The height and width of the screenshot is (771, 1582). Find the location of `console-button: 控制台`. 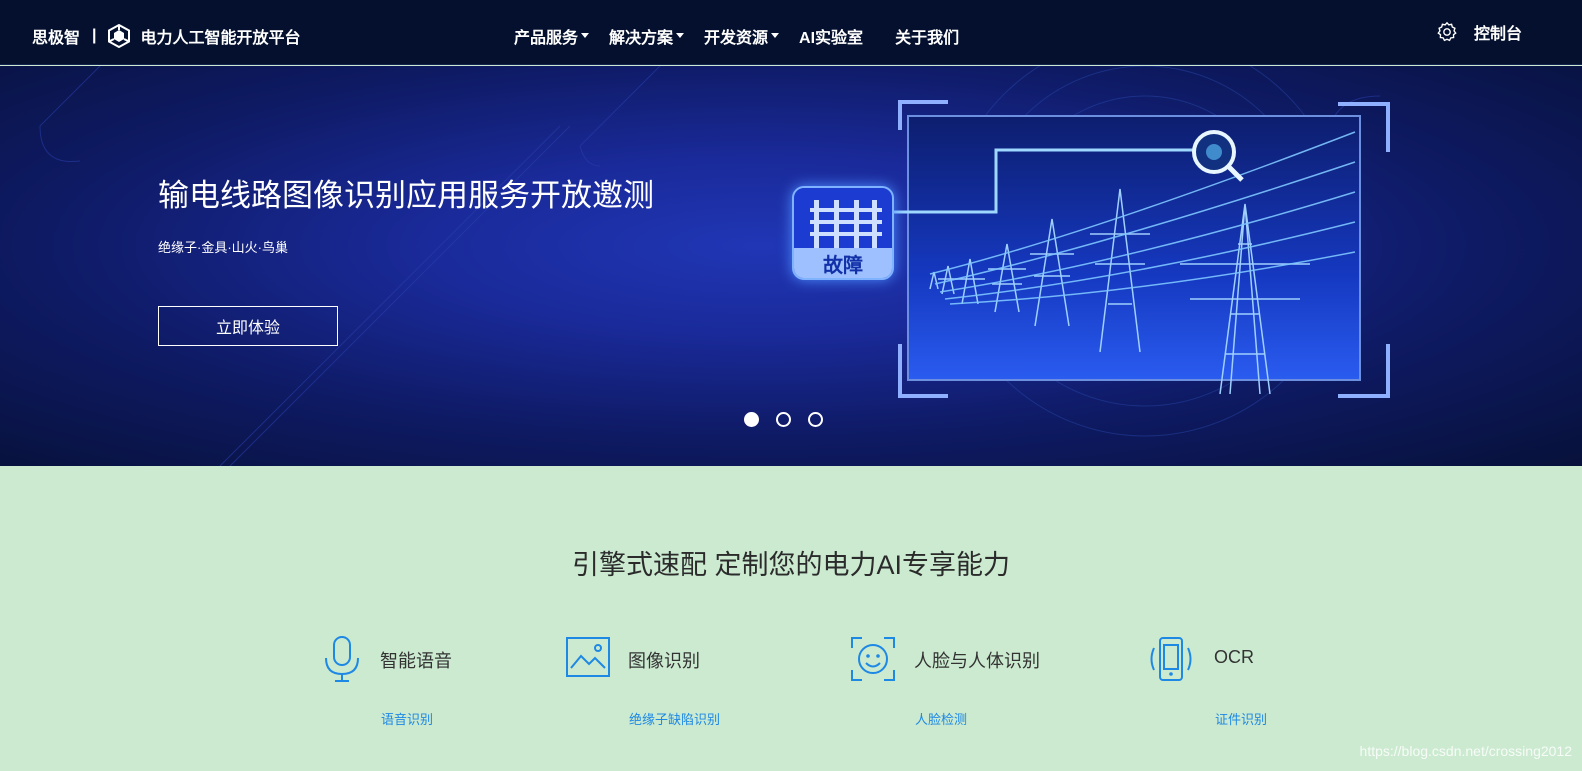

console-button: 控制台 is located at coordinates (1479, 32).